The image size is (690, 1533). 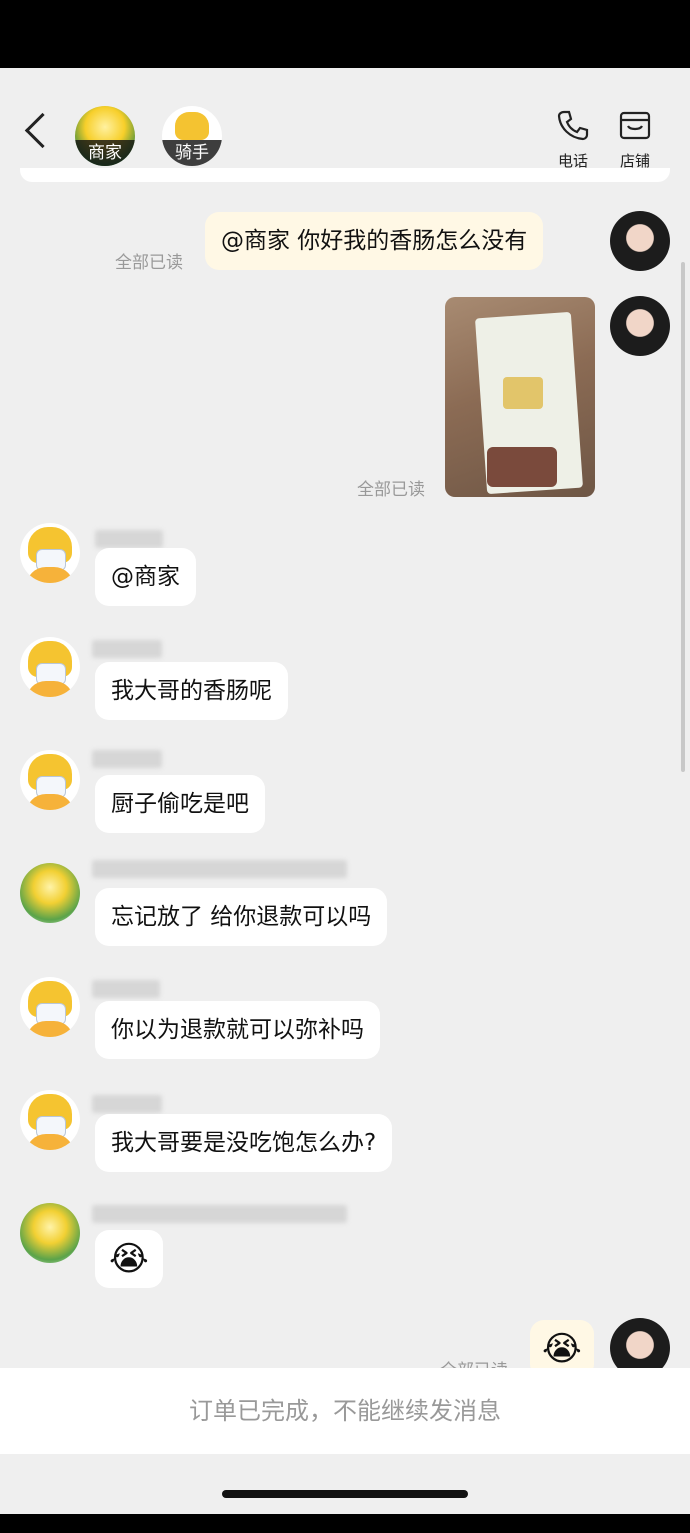 I want to click on order-complete-notice: 订单已完成，不能继续发消息, so click(x=345, y=1411).